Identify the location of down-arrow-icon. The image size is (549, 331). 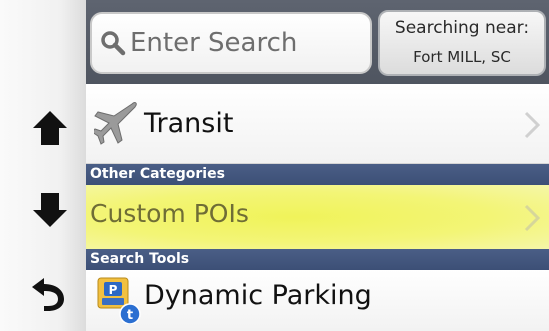
(50, 210).